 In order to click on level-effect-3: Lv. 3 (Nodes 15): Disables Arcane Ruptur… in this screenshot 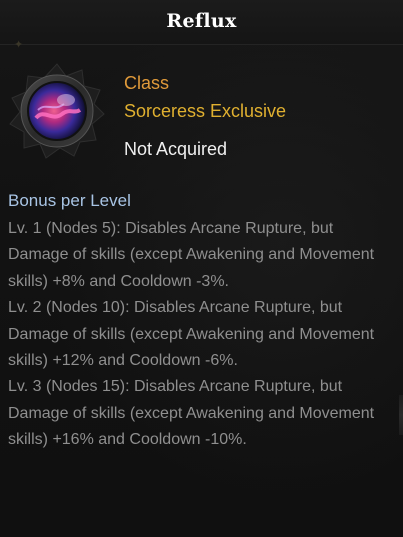, I will do `click(191, 413)`.